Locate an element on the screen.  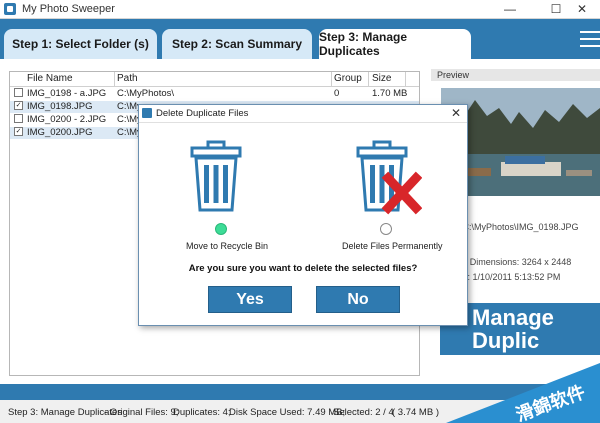
file-list-header: File Name Path Group Size is located at coordinates (214, 79).